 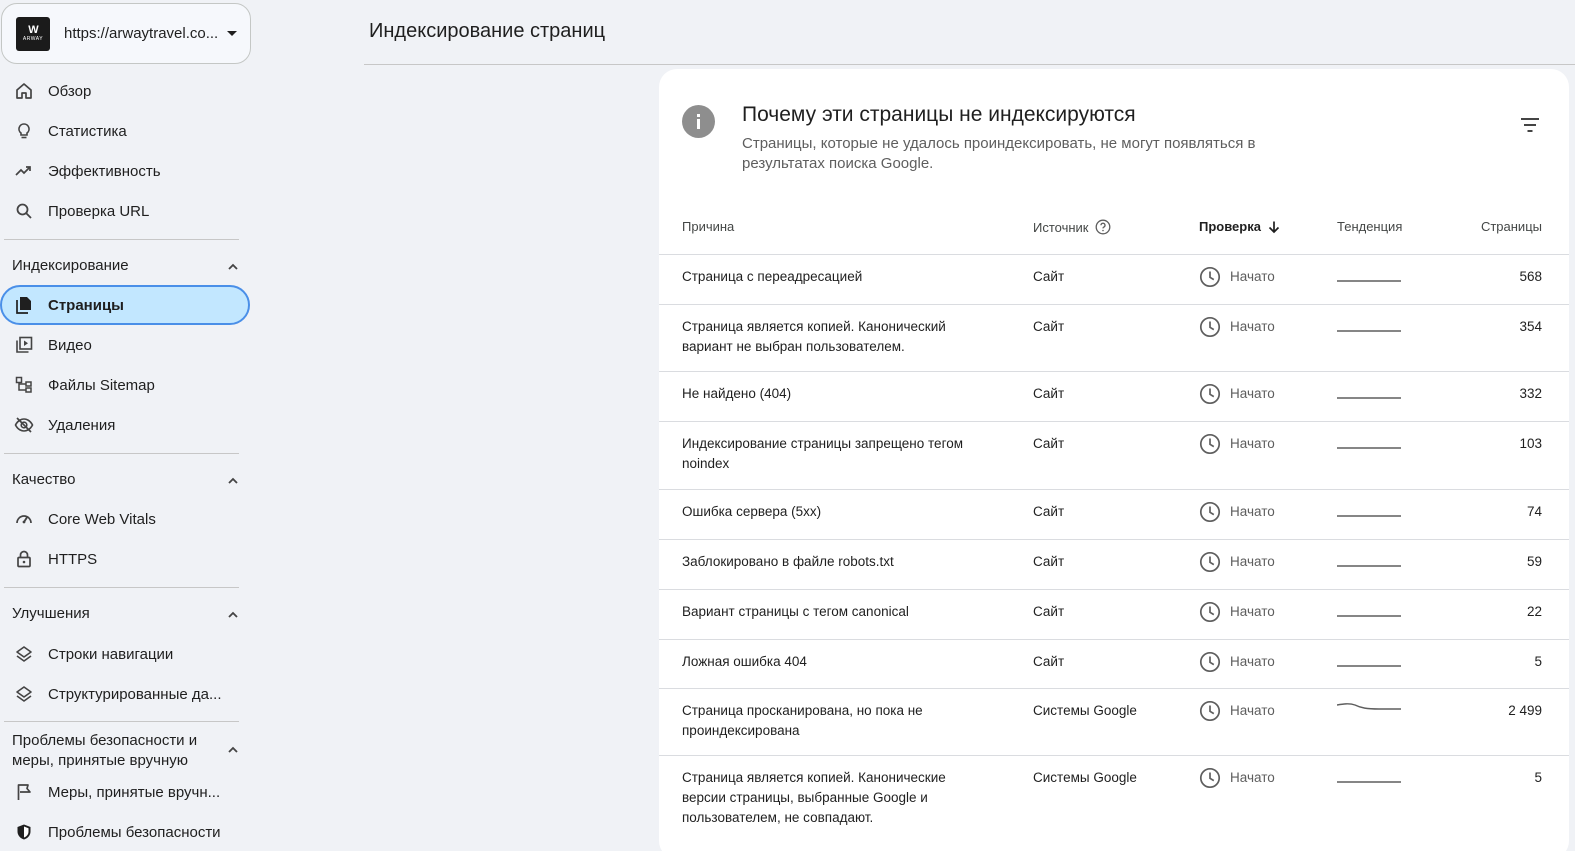 I want to click on column-header-reason: Причина, so click(x=708, y=226).